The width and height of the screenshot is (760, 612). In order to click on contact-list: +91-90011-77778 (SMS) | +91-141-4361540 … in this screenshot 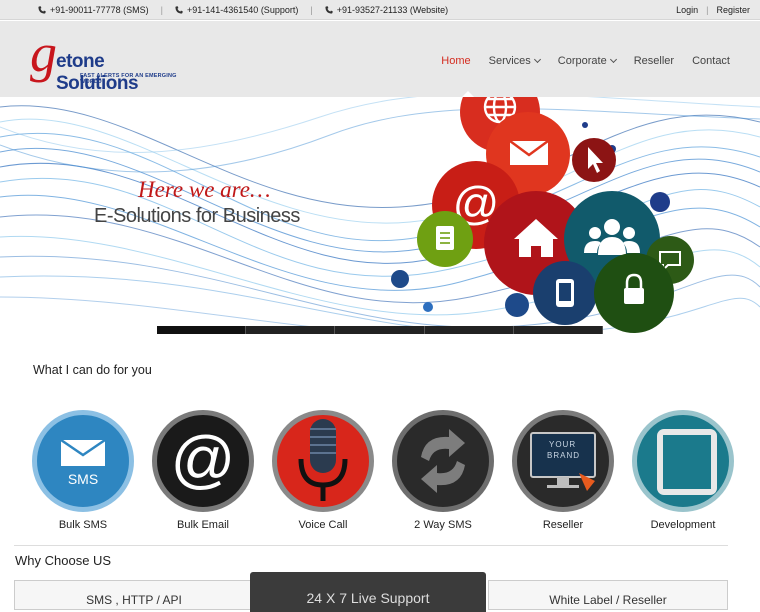, I will do `click(243, 10)`.